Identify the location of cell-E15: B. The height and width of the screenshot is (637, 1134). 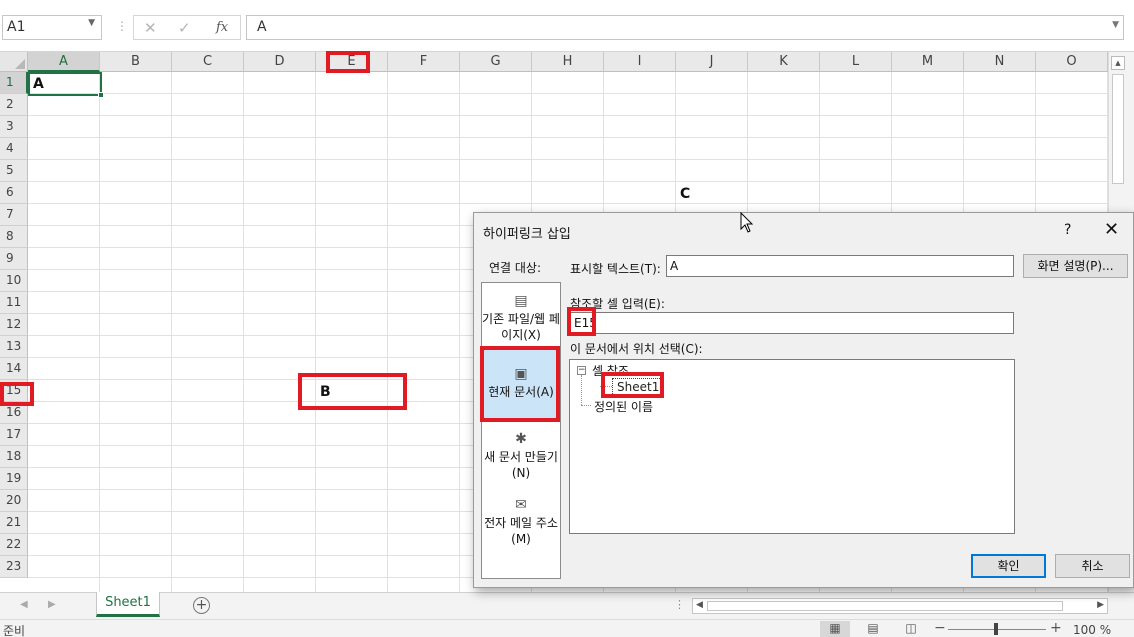
(325, 392).